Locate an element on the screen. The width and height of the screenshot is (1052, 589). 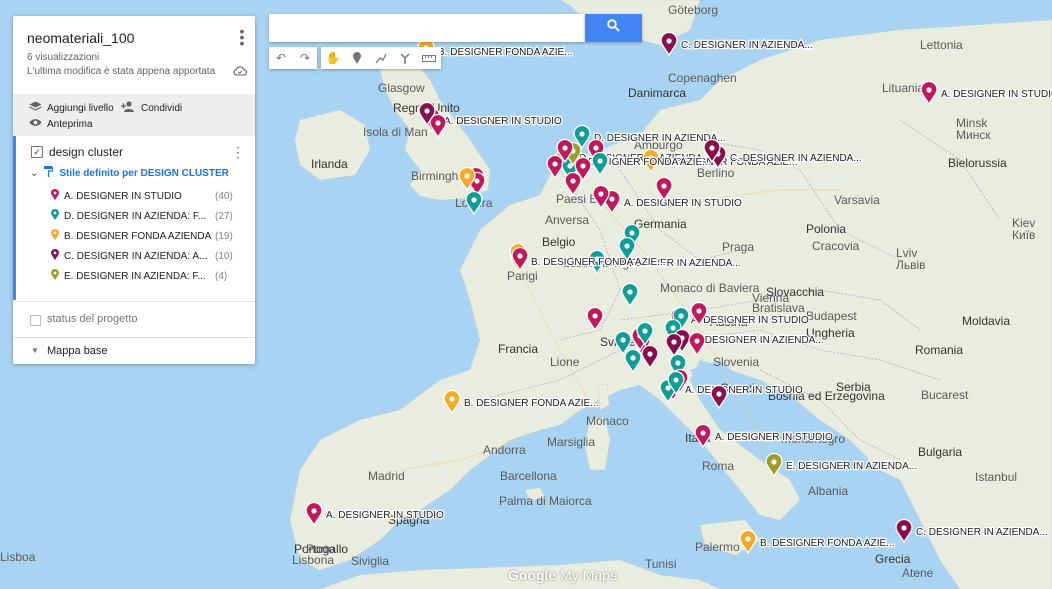
map-label: Berlino is located at coordinates (716, 173).